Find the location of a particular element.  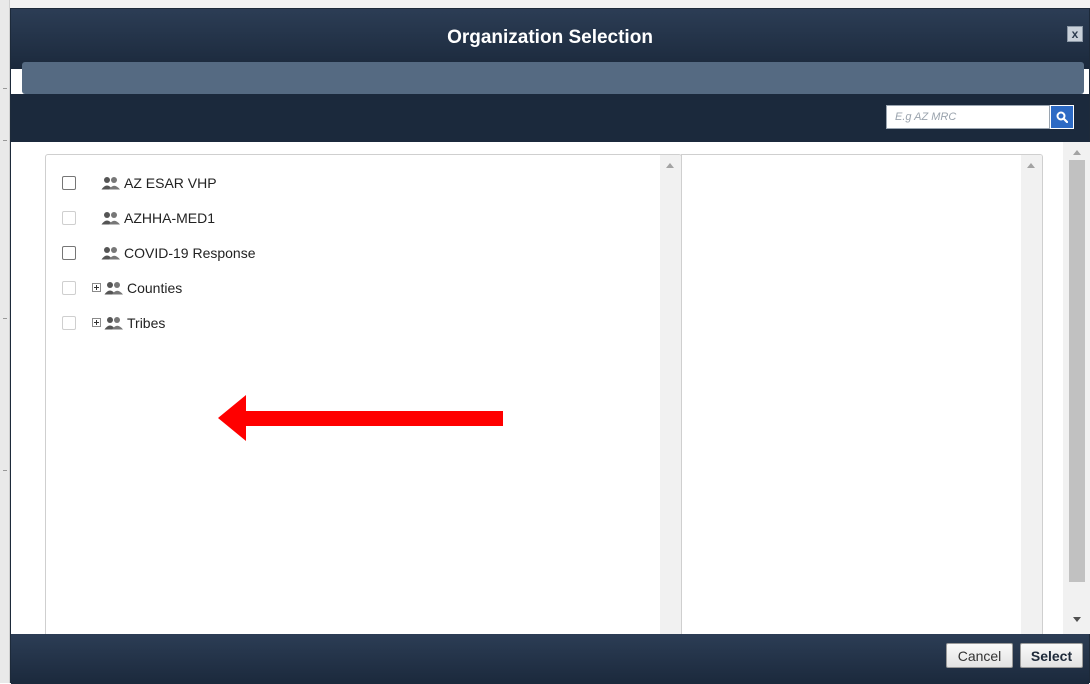

page-background-edge is located at coordinates (5, 341).